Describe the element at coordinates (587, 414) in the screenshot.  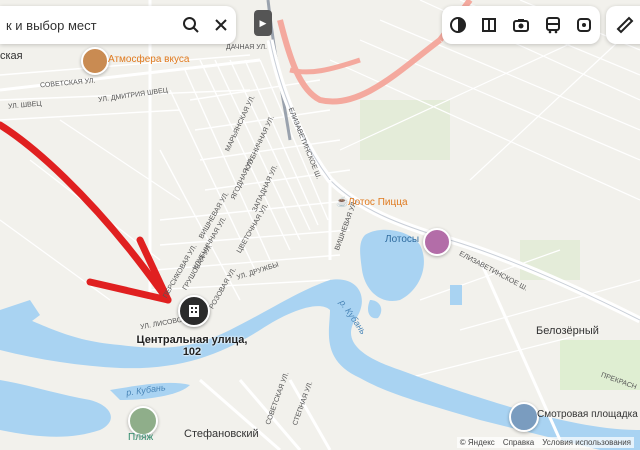
I see `place-smotrovaya: Смотровая площадка` at that location.